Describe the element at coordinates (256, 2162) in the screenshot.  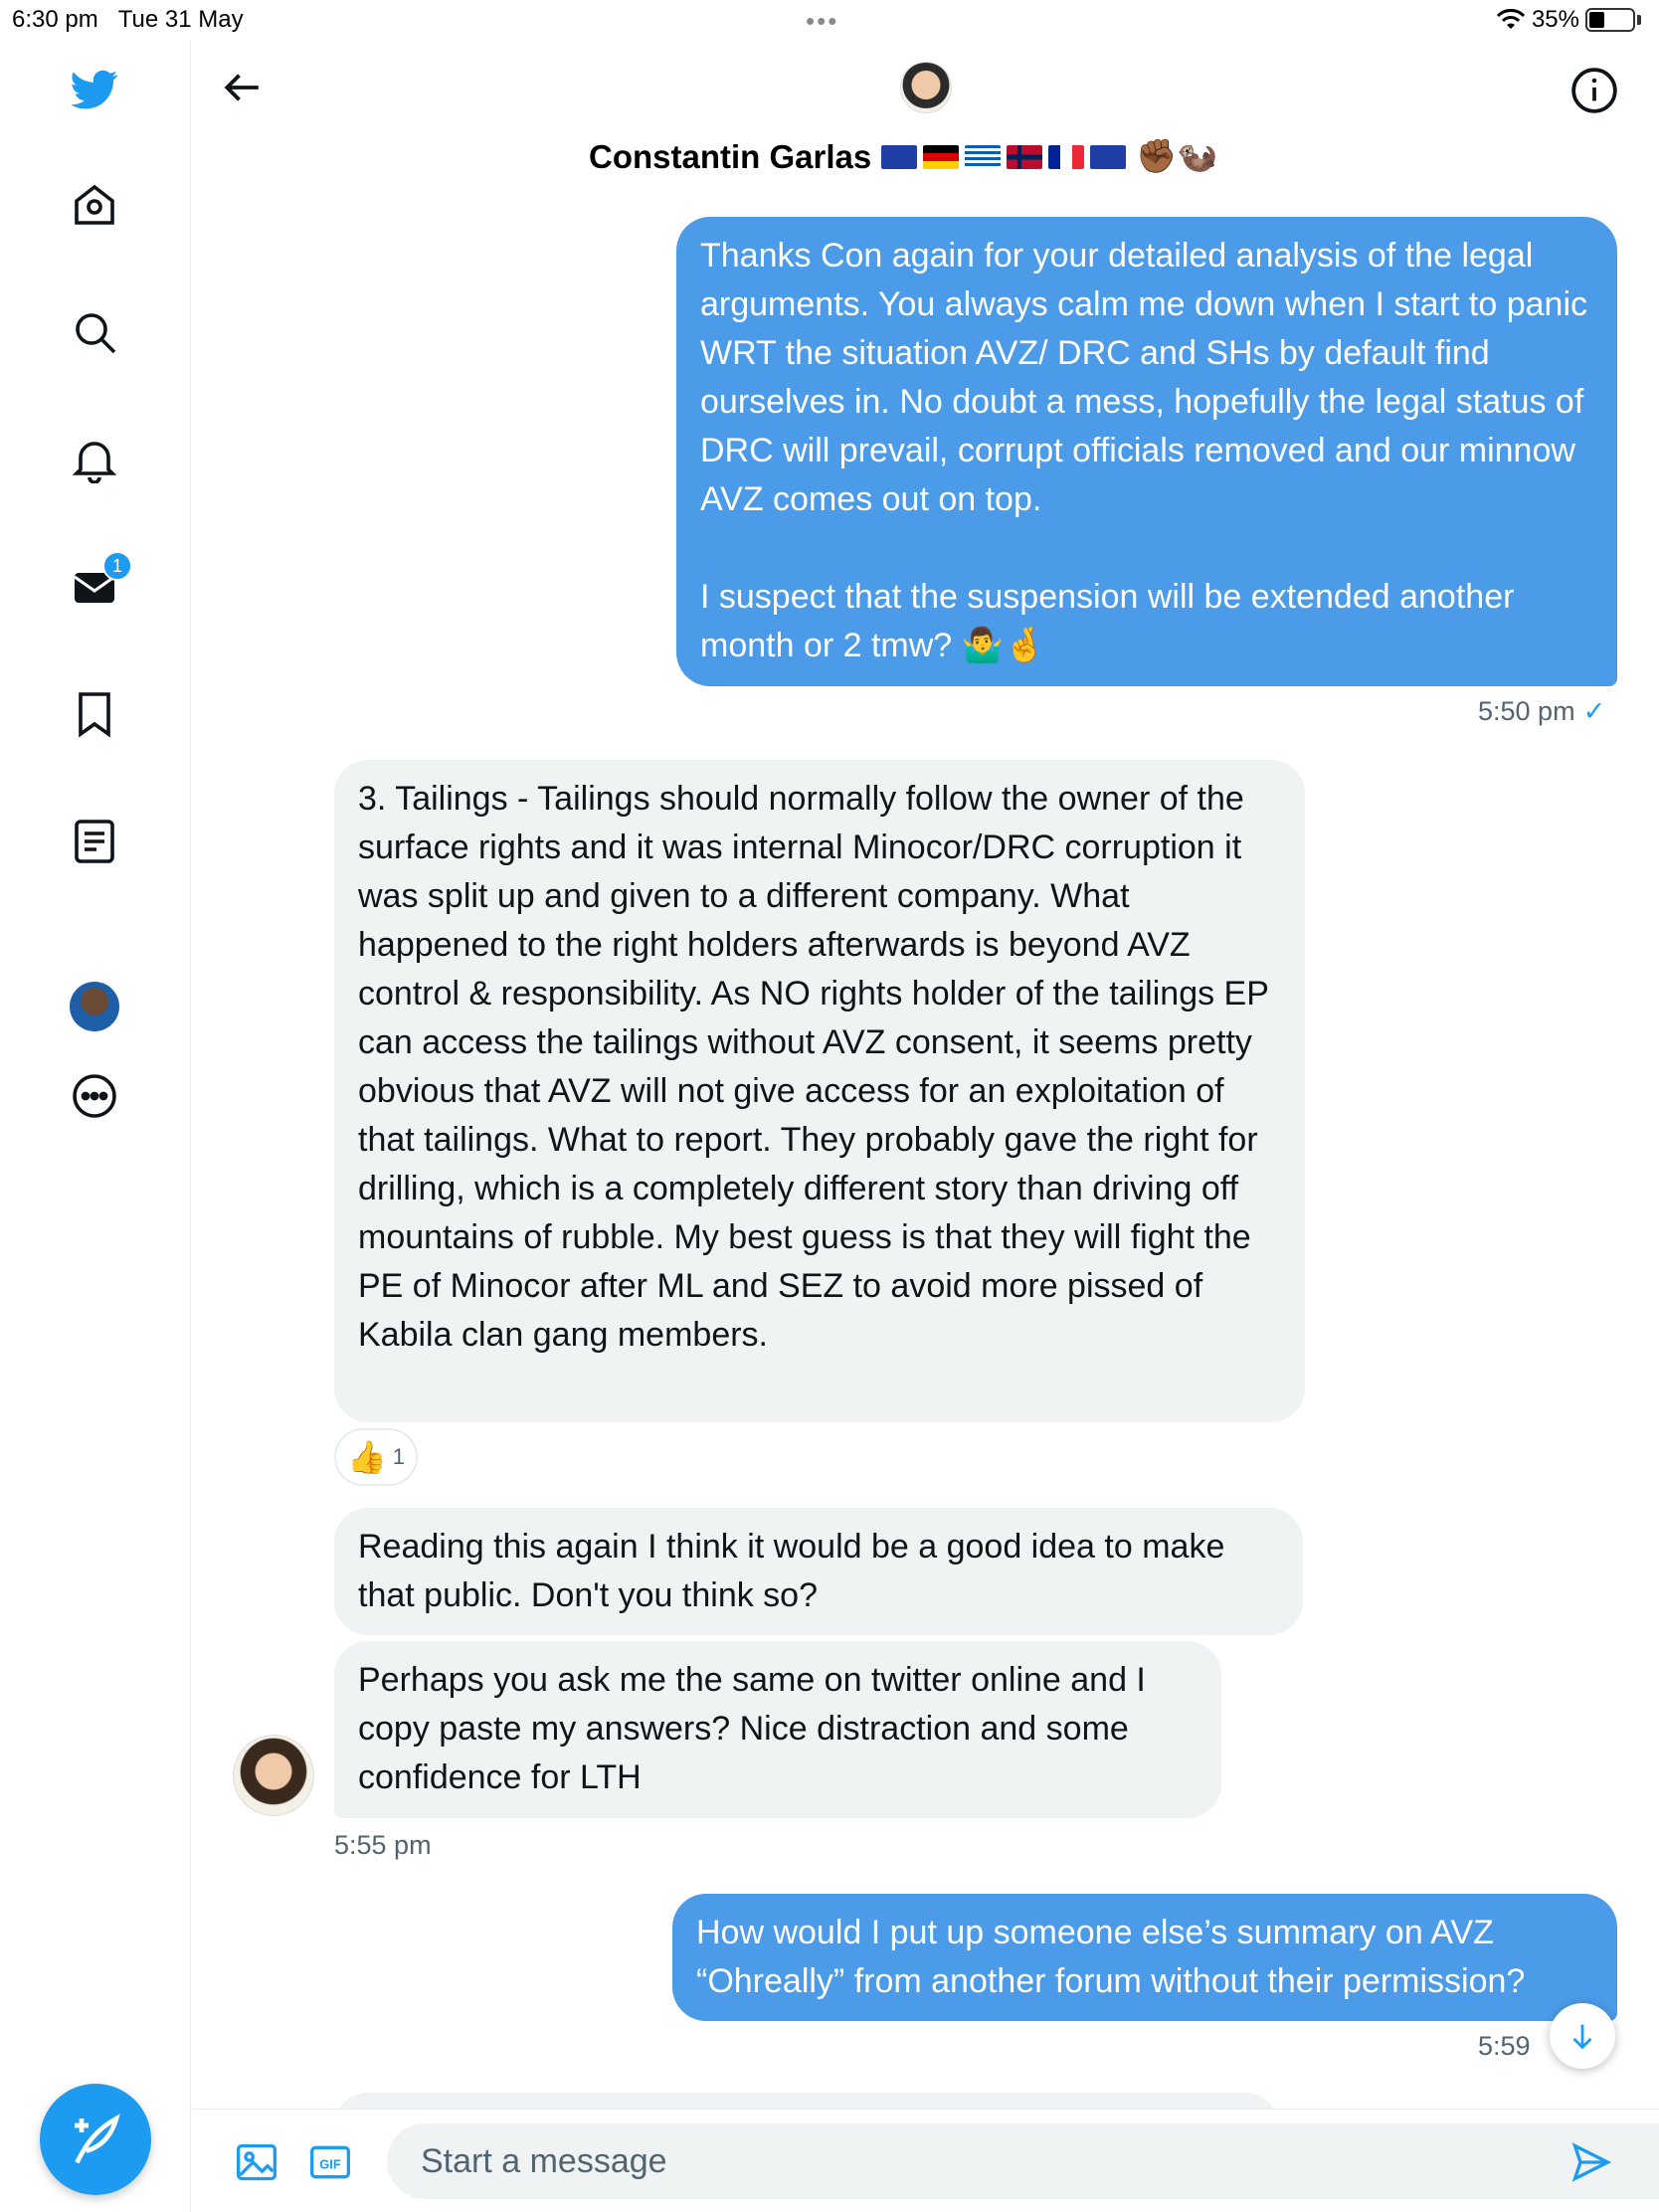
I see `image-icon` at that location.